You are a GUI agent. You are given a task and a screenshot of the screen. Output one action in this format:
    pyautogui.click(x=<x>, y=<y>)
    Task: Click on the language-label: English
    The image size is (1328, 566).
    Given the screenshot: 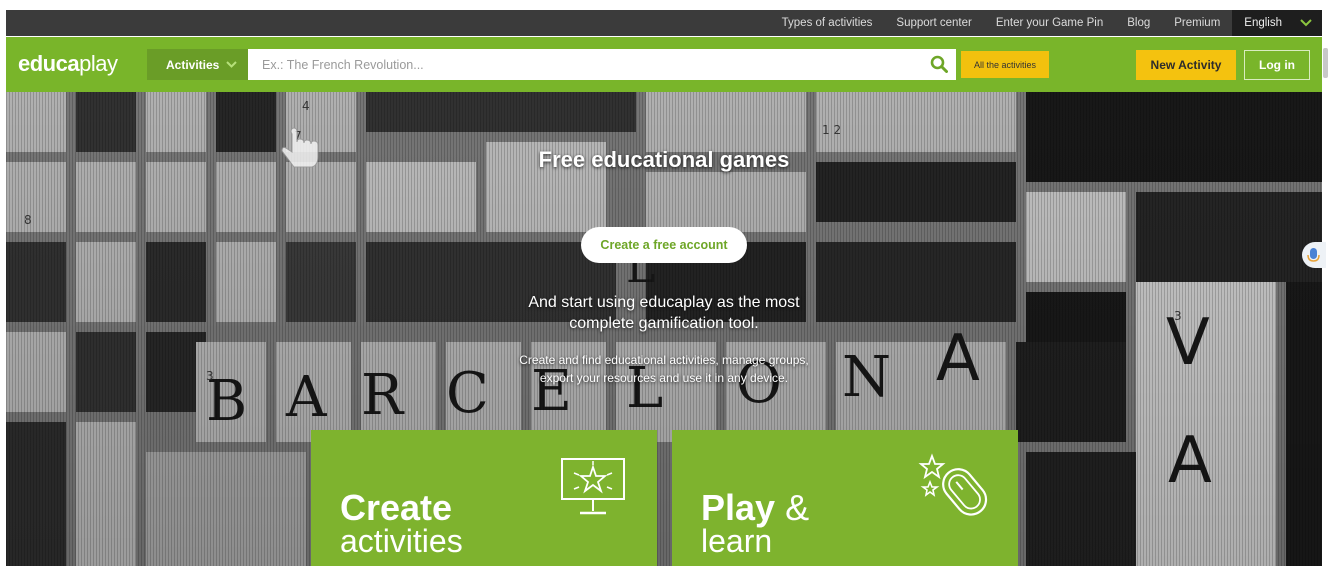 What is the action you would take?
    pyautogui.click(x=1263, y=23)
    